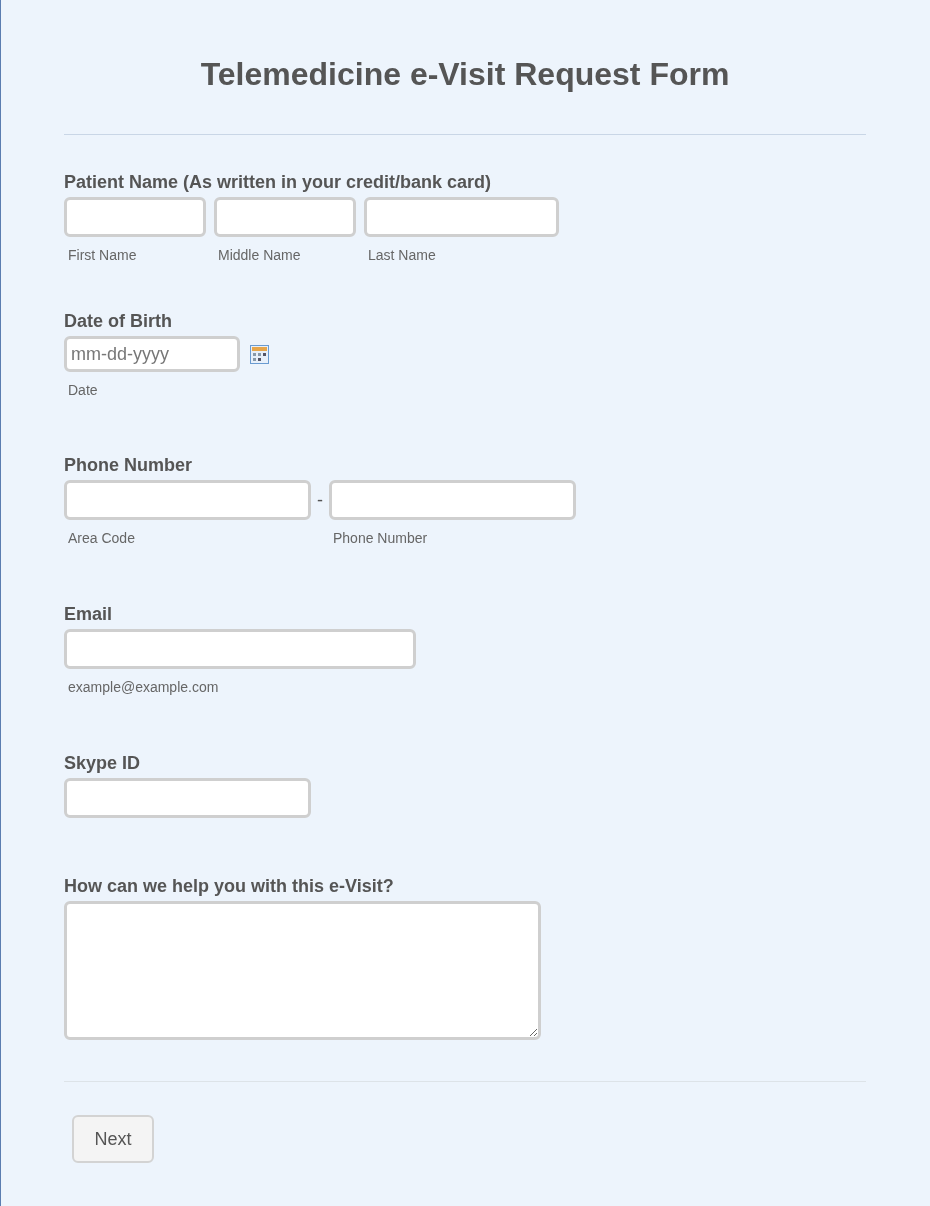 This screenshot has height=1206, width=930. I want to click on field-label: Patient Name (As written in your credit/bank card), so click(278, 182).